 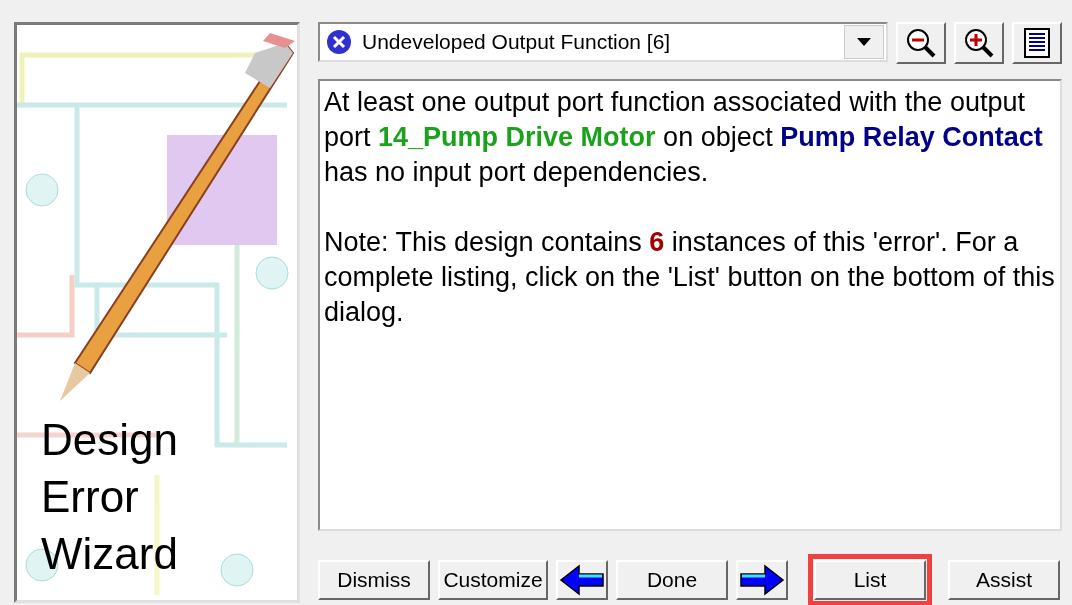 I want to click on zoom-in-icon, so click(x=979, y=43).